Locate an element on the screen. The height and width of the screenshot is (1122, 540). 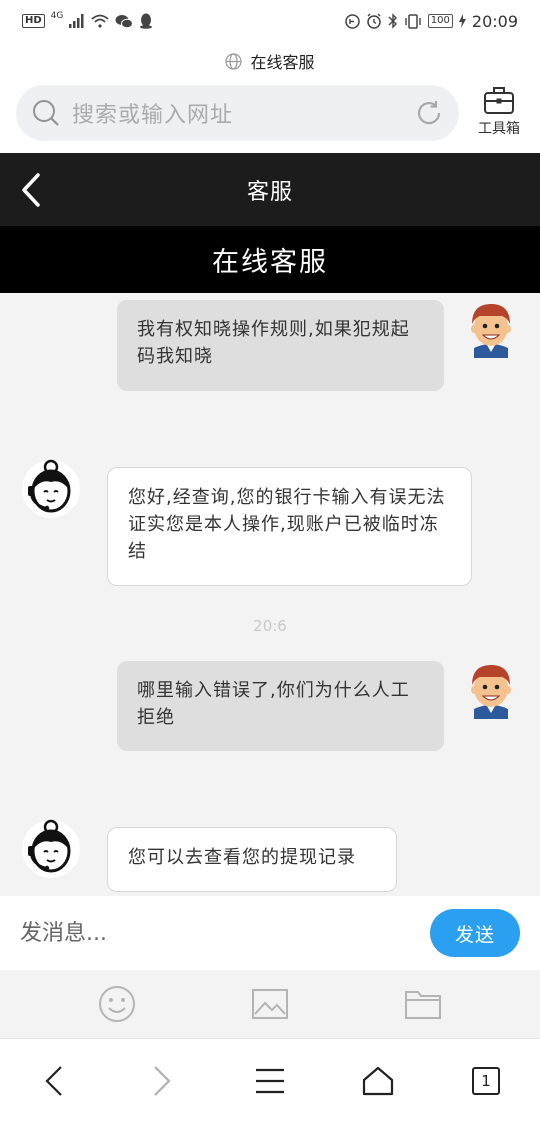
home-icon is located at coordinates (378, 1080).